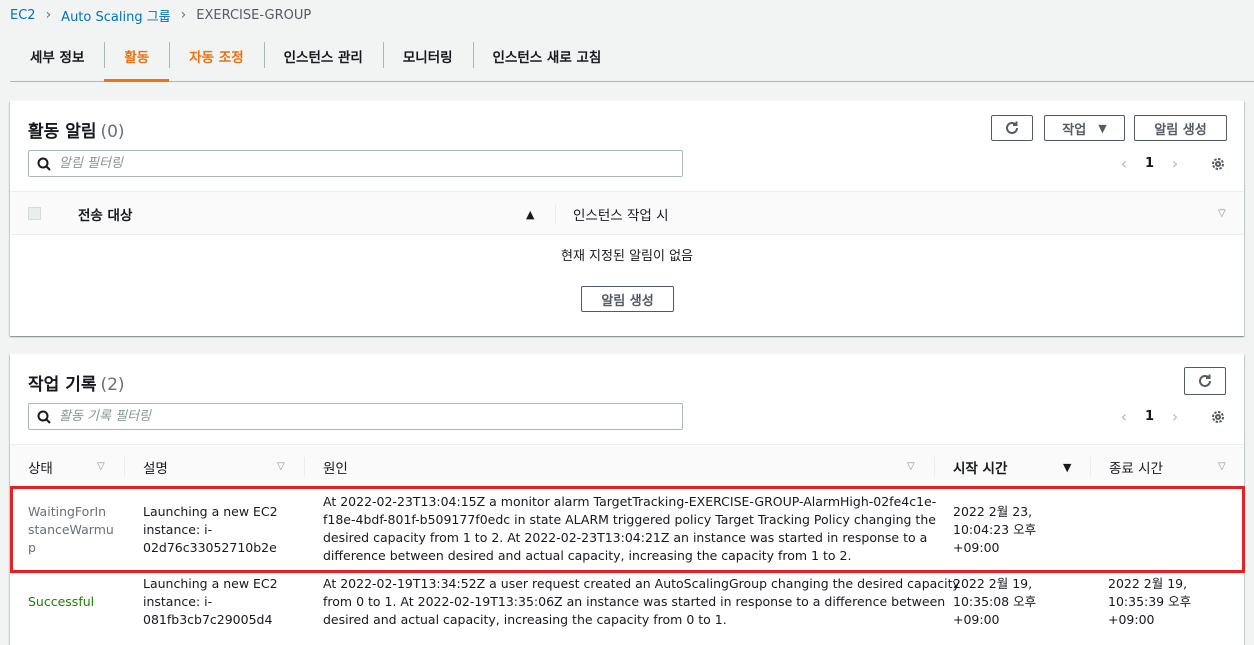  Describe the element at coordinates (112, 132) in the screenshot. I see `notification-count: (0)` at that location.